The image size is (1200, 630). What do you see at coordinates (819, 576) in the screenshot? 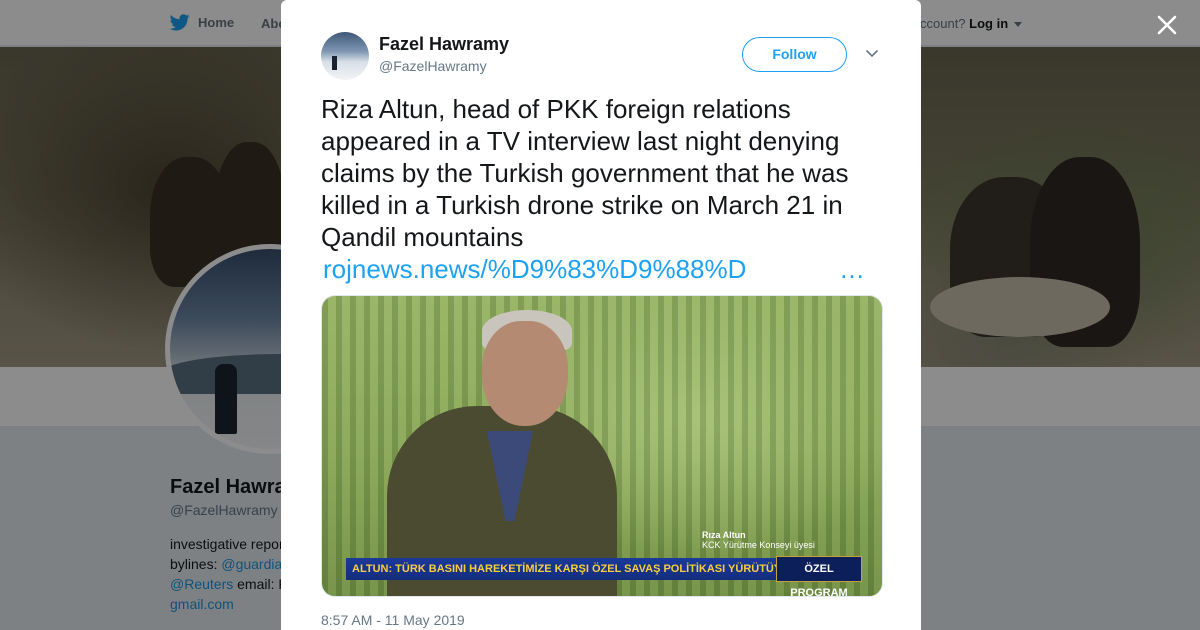
I see `media-program-label: ÖZEL PROGRAM` at bounding box center [819, 576].